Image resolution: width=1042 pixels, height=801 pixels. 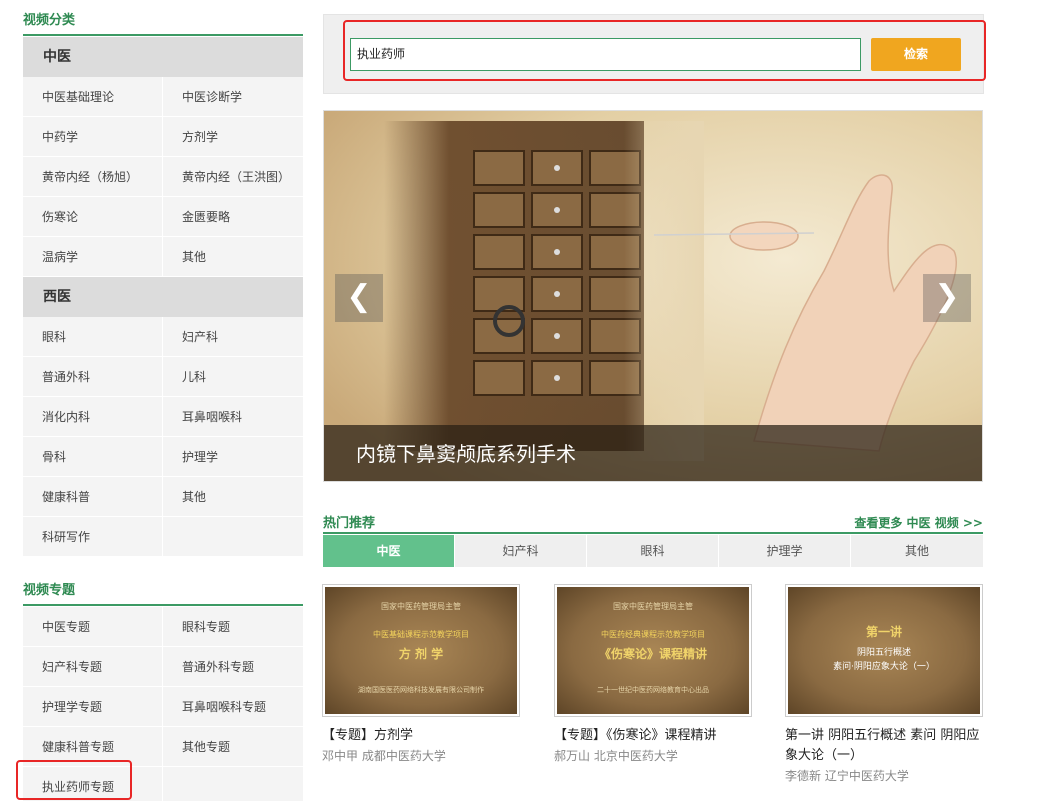 I want to click on tab-gynecology: 妇产科, so click(x=520, y=551).